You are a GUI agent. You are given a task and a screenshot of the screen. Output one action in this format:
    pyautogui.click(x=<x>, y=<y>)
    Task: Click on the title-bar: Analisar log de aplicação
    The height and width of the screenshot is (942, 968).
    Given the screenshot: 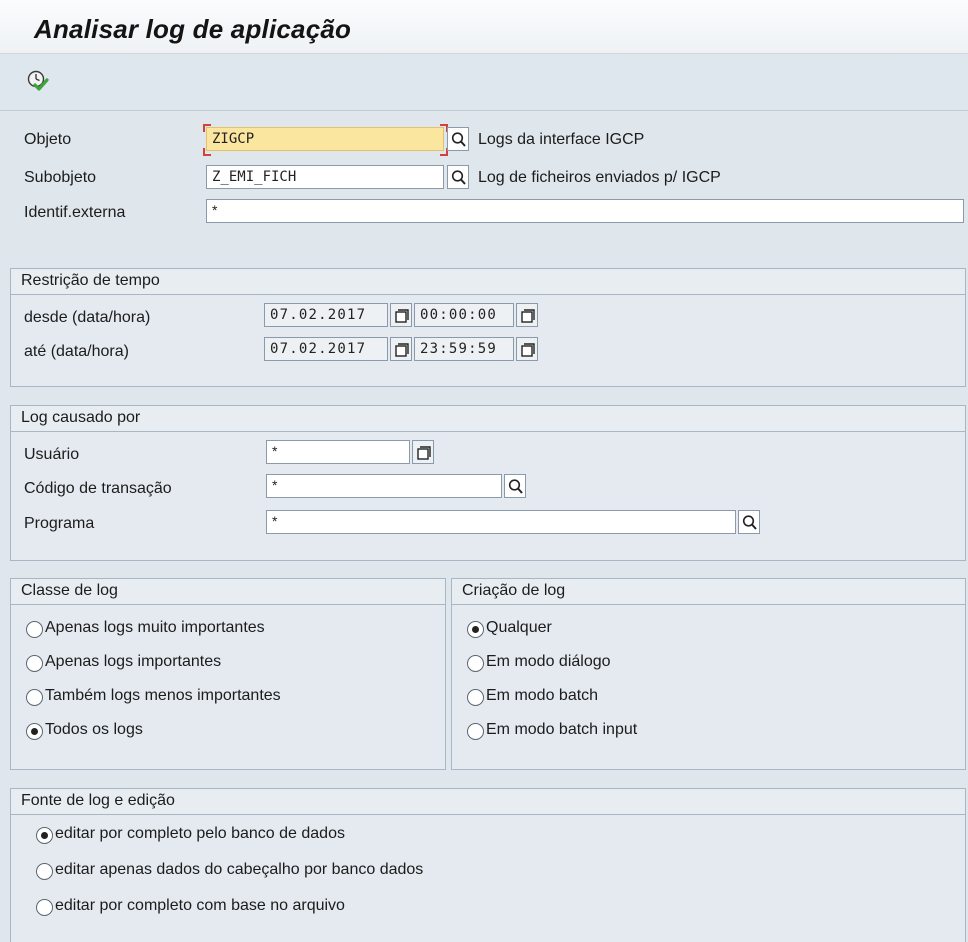 What is the action you would take?
    pyautogui.click(x=484, y=27)
    